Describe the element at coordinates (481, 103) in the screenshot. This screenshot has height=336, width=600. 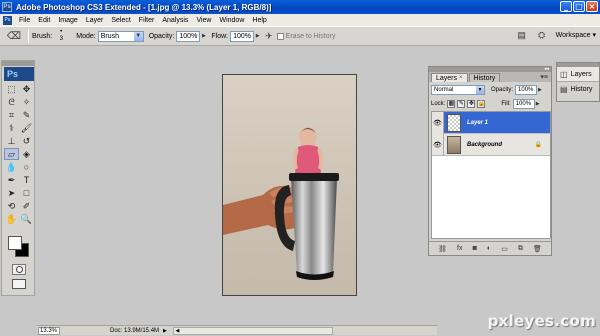
I see `lock-all-icon: 🔒` at that location.